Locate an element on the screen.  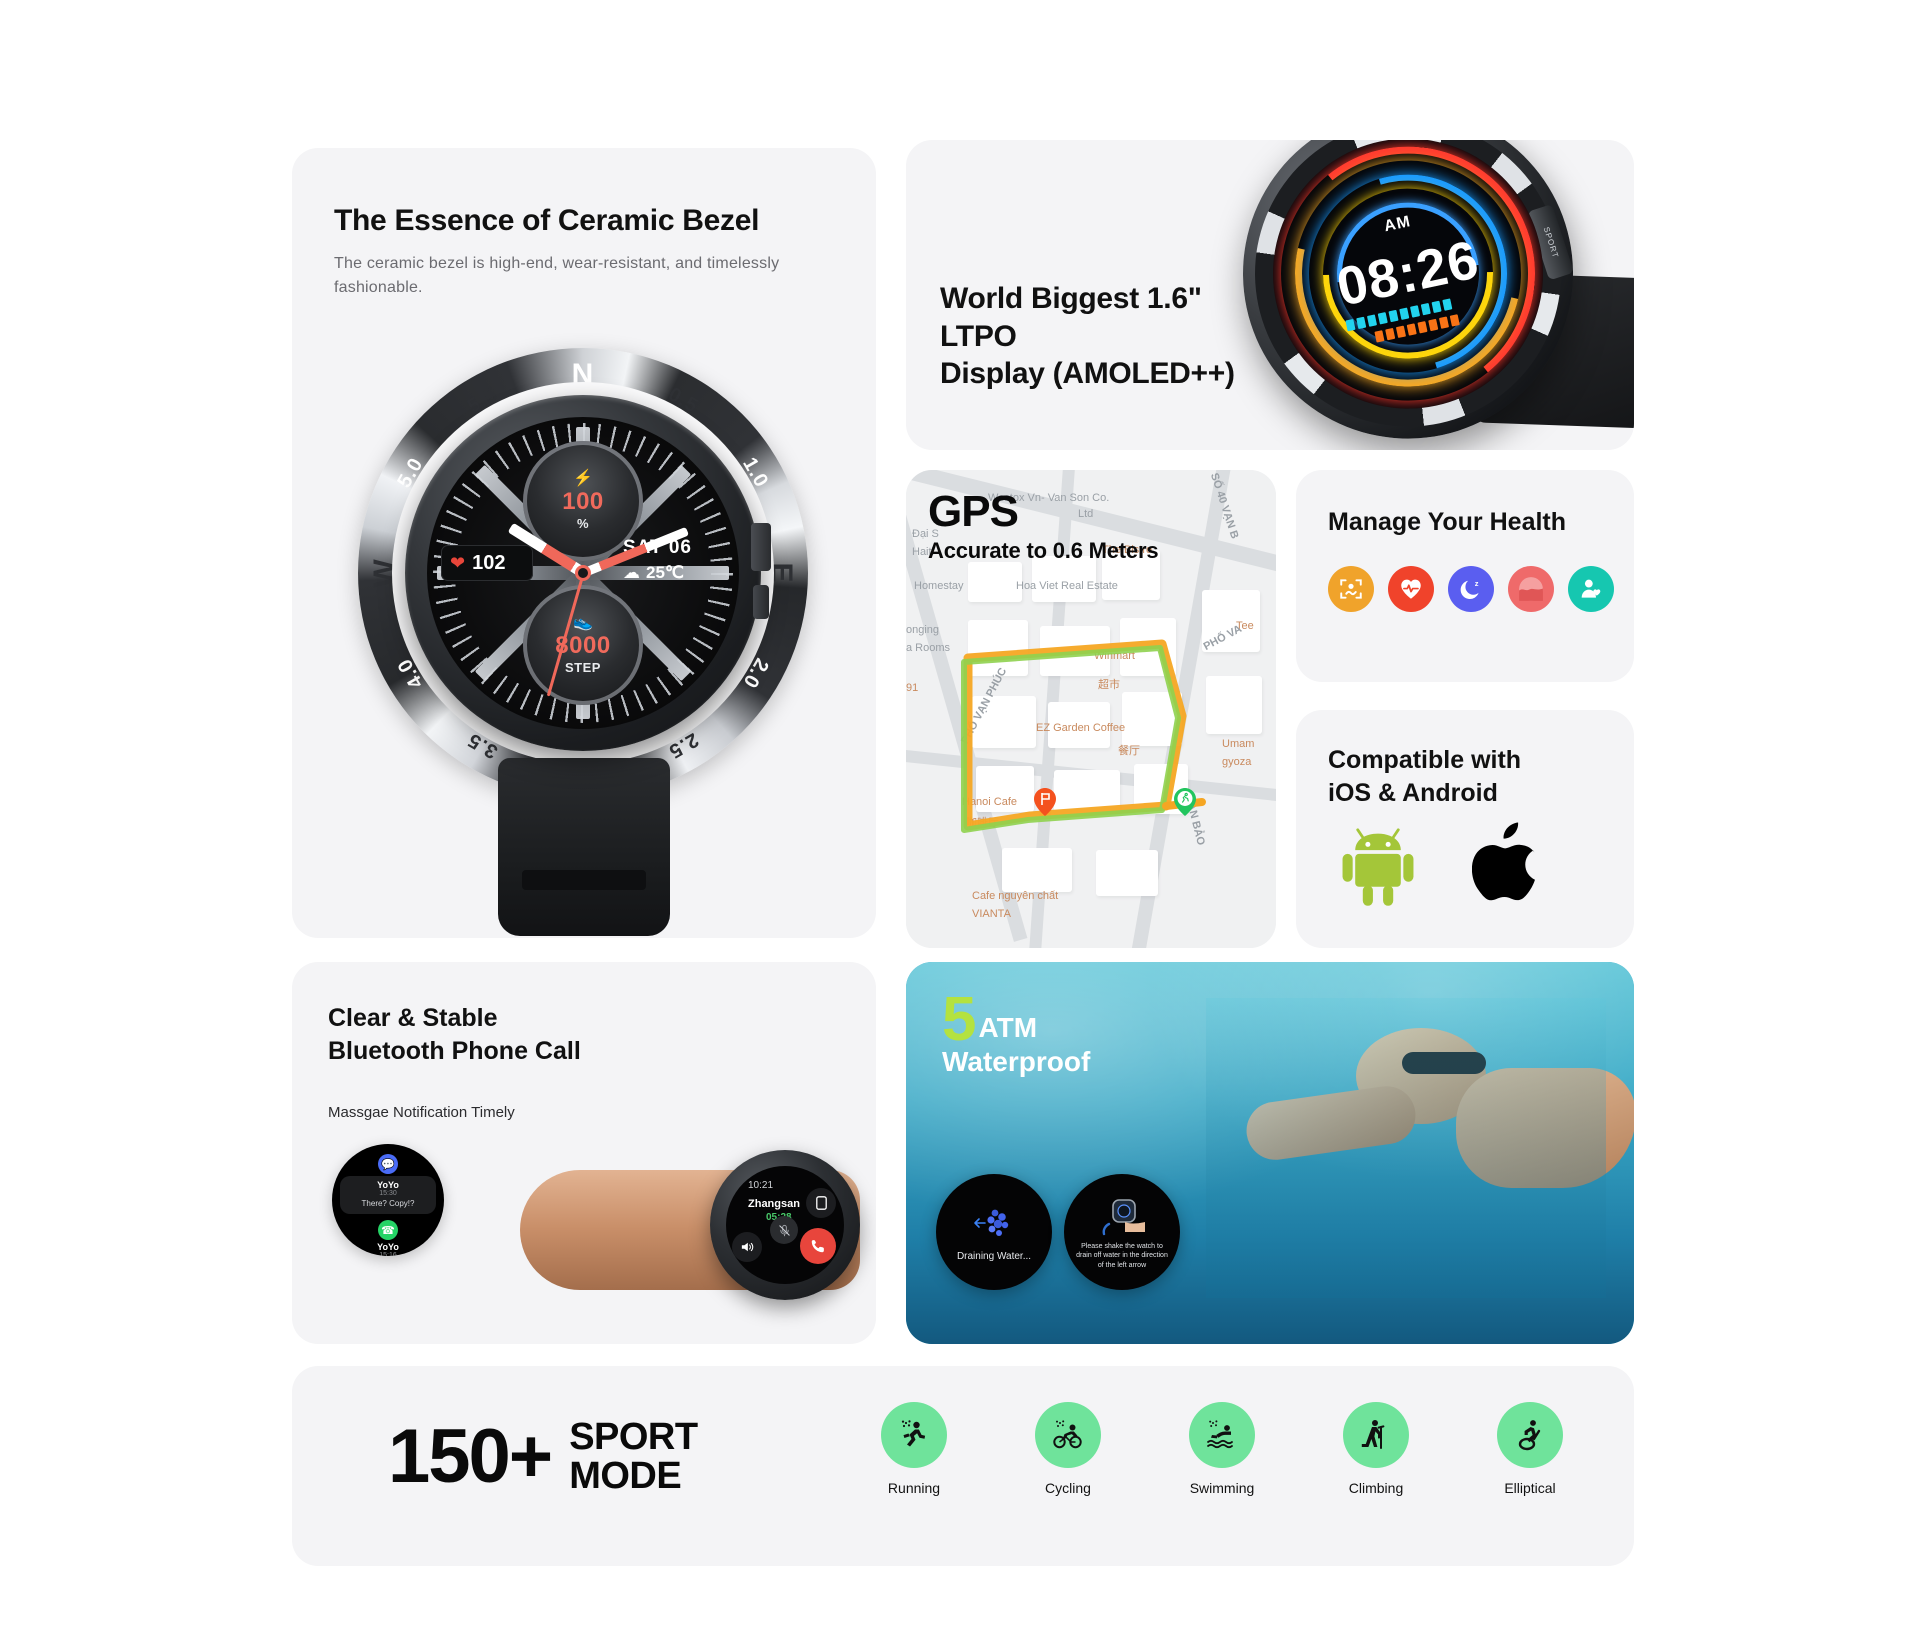
manage-health-card: Manage Your Health z is located at coordinates (1465, 576).